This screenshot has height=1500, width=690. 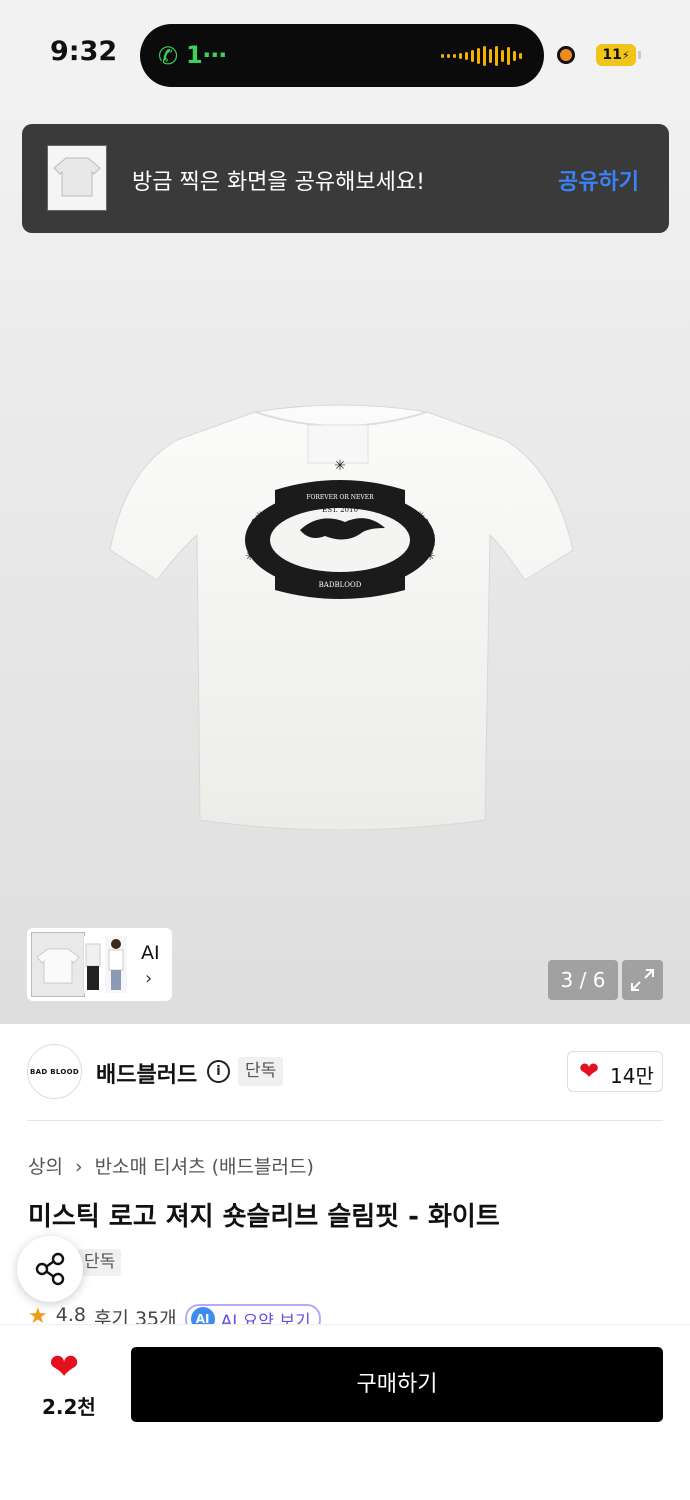 I want to click on exclusive-badge: 단독, so click(x=261, y=1071).